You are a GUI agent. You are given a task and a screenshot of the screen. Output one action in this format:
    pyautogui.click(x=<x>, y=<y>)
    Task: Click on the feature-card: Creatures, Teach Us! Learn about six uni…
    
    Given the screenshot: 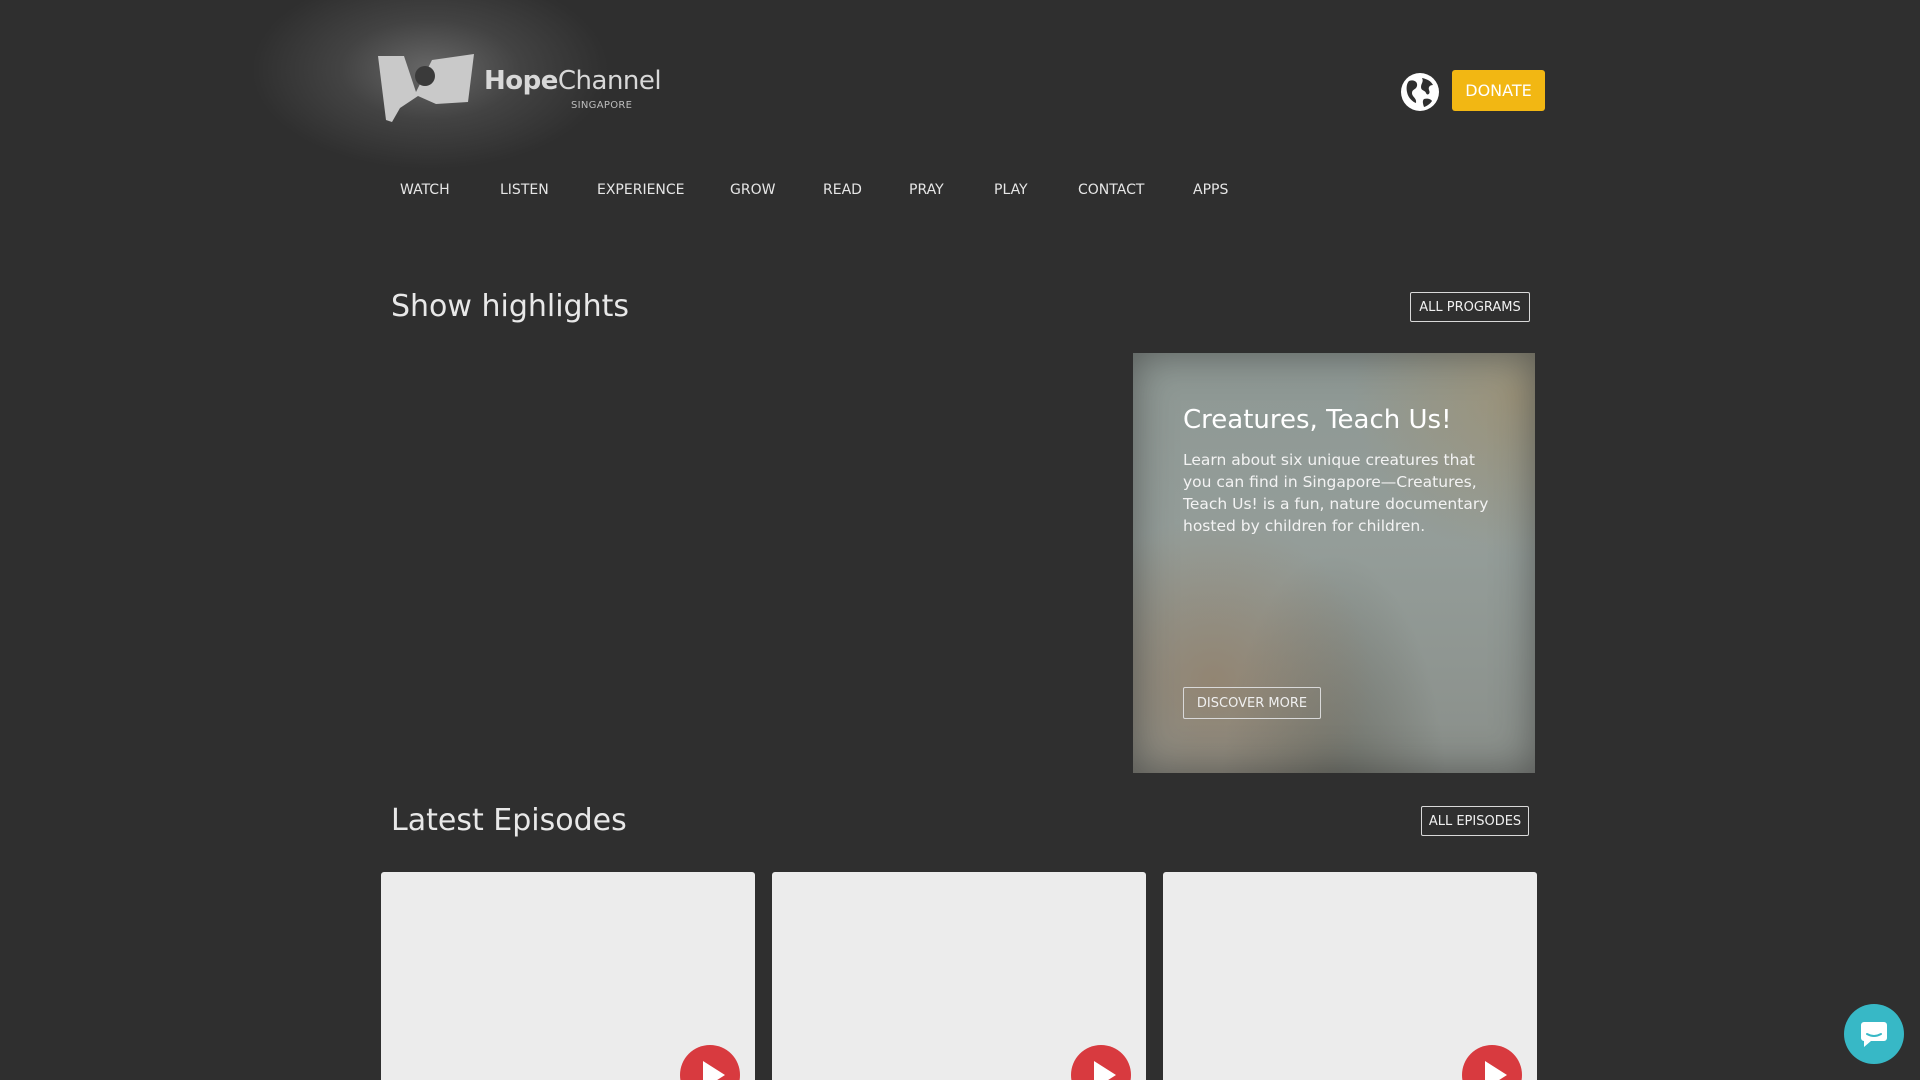 What is the action you would take?
    pyautogui.click(x=1334, y=563)
    